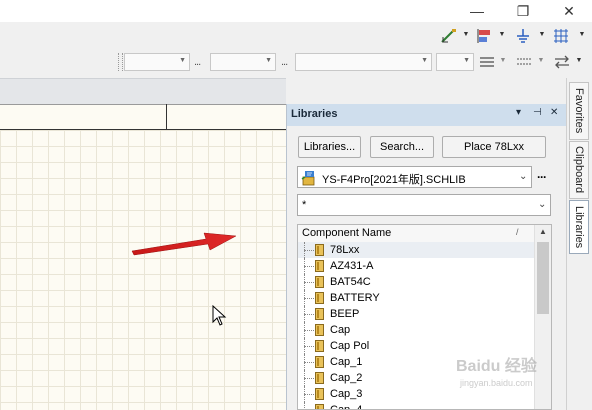 The height and width of the screenshot is (410, 592). Describe the element at coordinates (449, 36) in the screenshot. I see `pen-icon` at that location.